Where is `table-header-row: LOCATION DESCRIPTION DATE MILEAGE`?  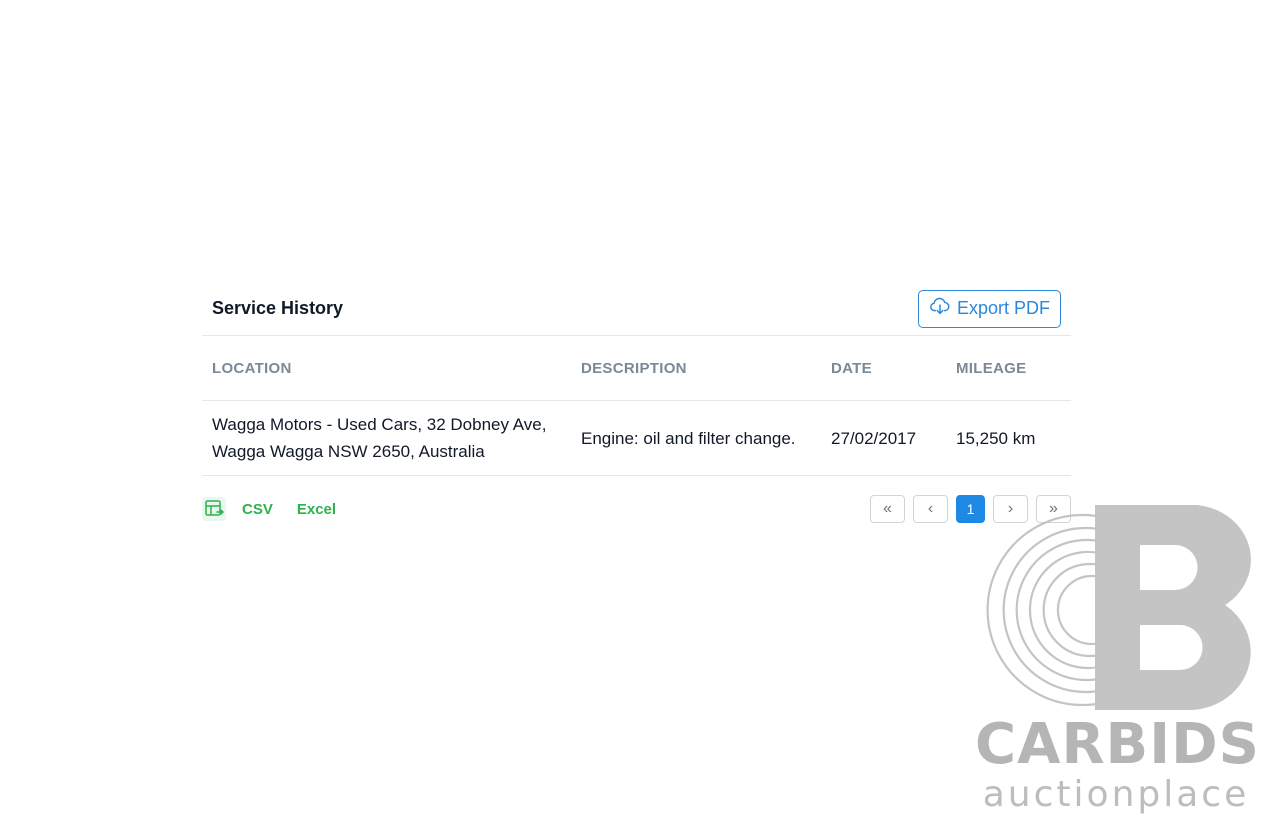 table-header-row: LOCATION DESCRIPTION DATE MILEAGE is located at coordinates (636, 368).